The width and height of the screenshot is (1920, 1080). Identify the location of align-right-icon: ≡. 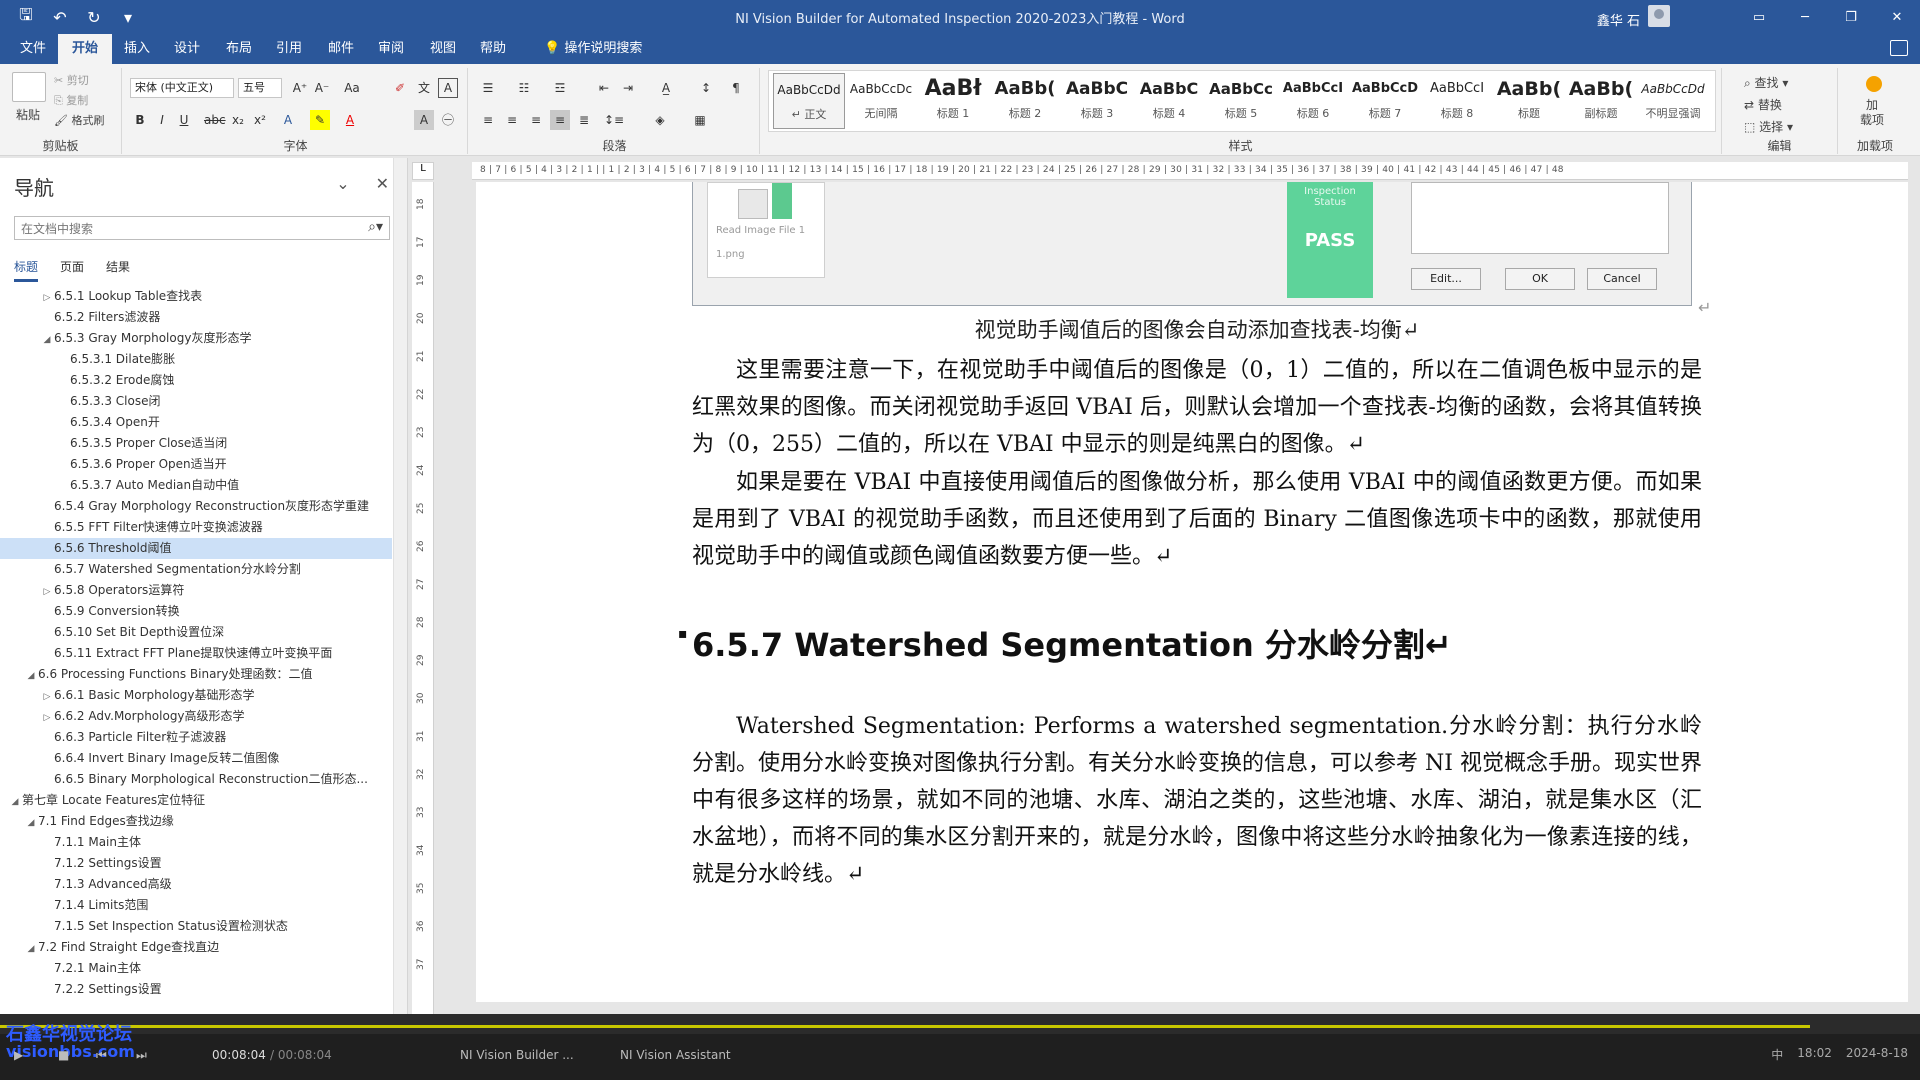
(536, 120).